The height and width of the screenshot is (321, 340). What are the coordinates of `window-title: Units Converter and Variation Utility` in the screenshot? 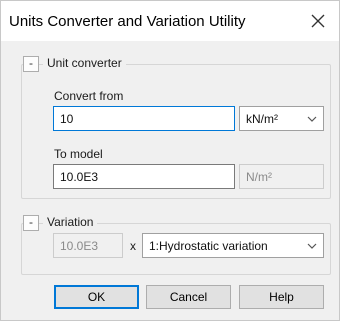 It's located at (127, 21).